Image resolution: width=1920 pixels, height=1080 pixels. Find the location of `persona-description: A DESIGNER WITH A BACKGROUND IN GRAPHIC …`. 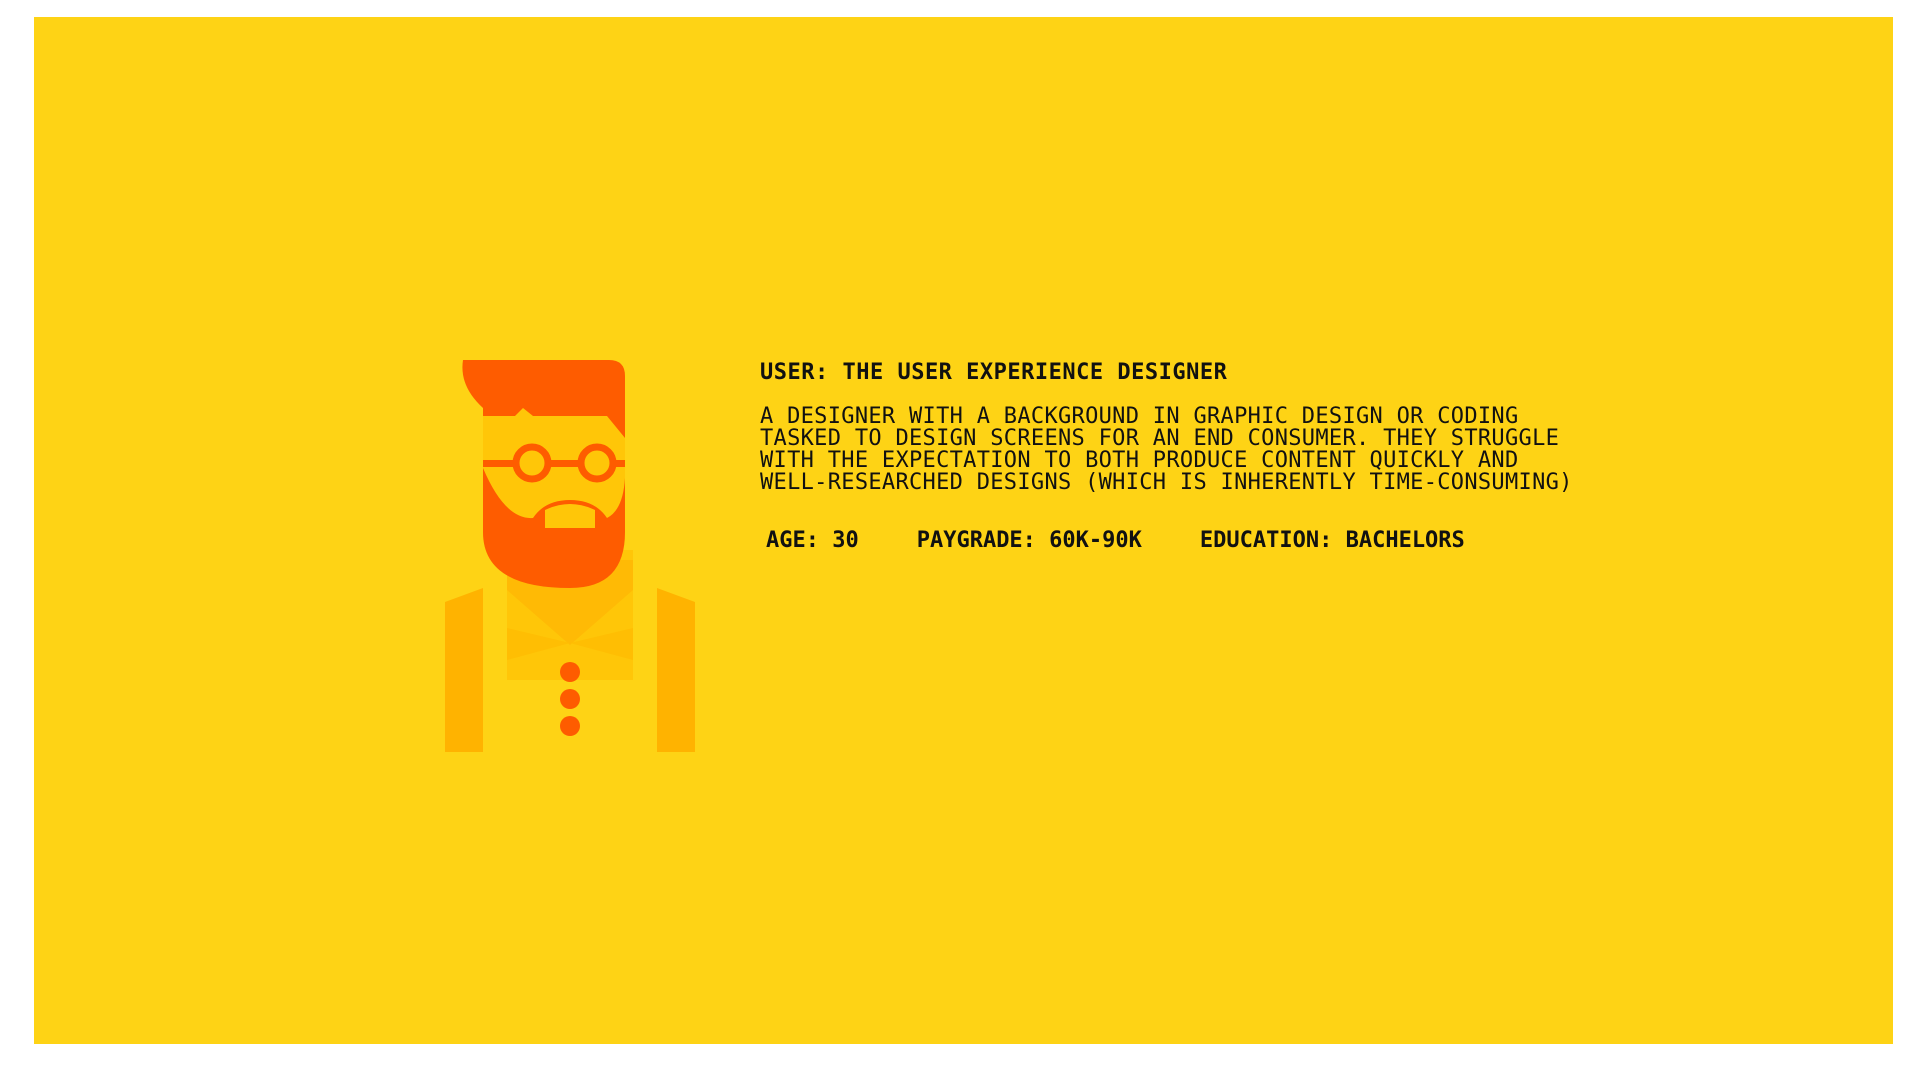

persona-description: A DESIGNER WITH A BACKGROUND IN GRAPHIC … is located at coordinates (1200, 450).